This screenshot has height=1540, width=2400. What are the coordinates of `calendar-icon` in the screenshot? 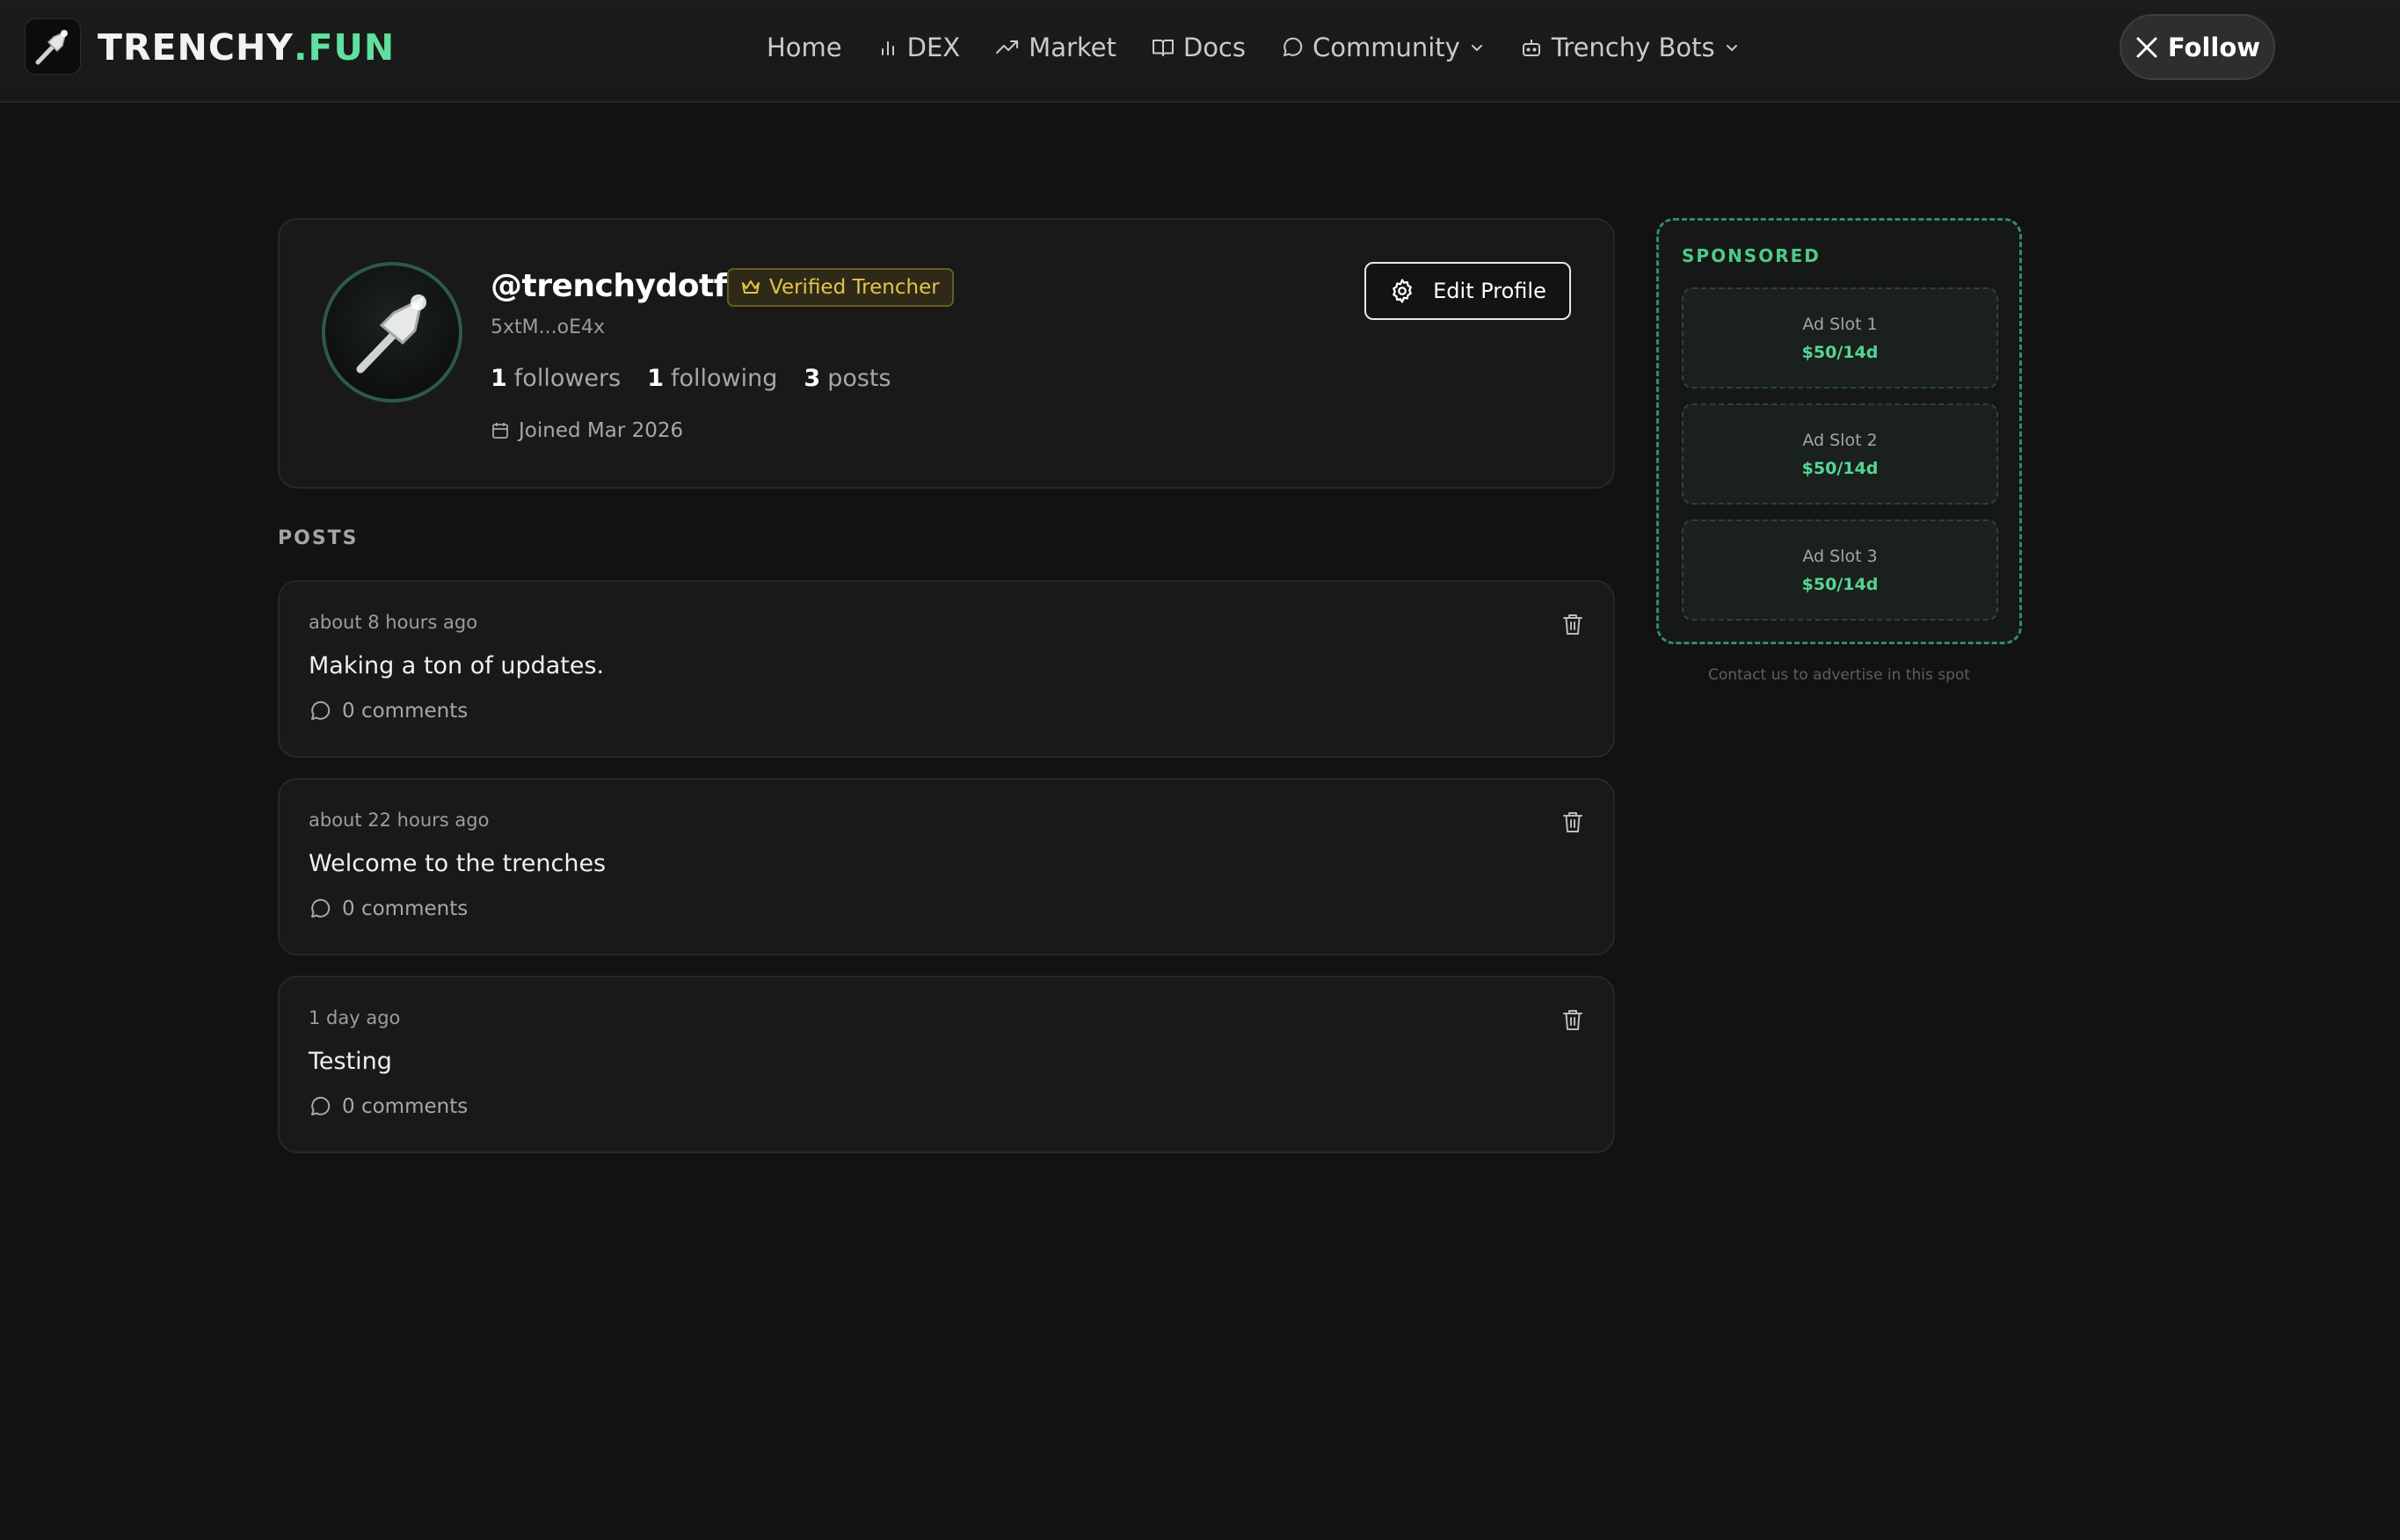 It's located at (500, 431).